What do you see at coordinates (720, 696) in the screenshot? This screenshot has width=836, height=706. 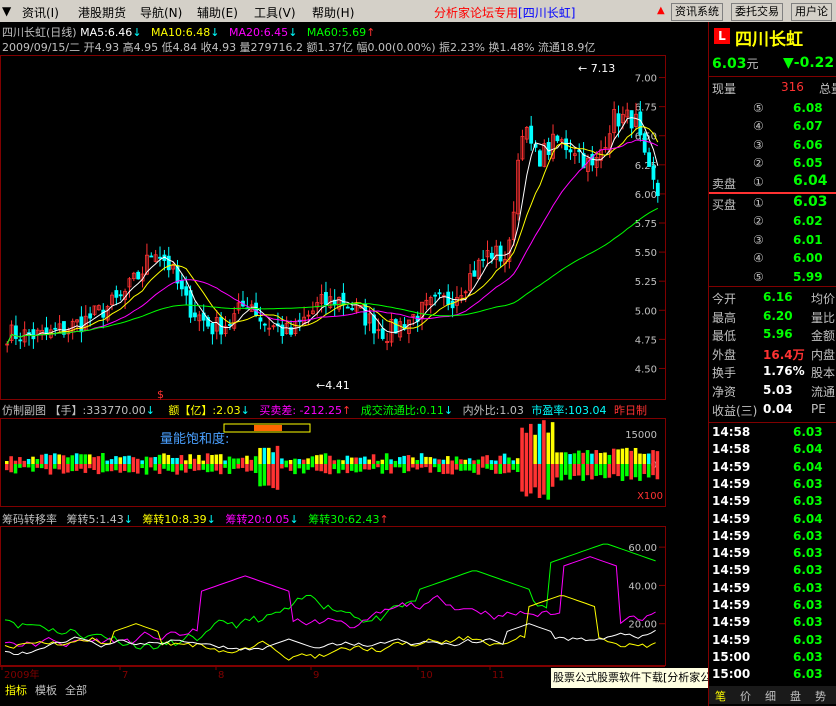 I see `quote-tab: 笔` at bounding box center [720, 696].